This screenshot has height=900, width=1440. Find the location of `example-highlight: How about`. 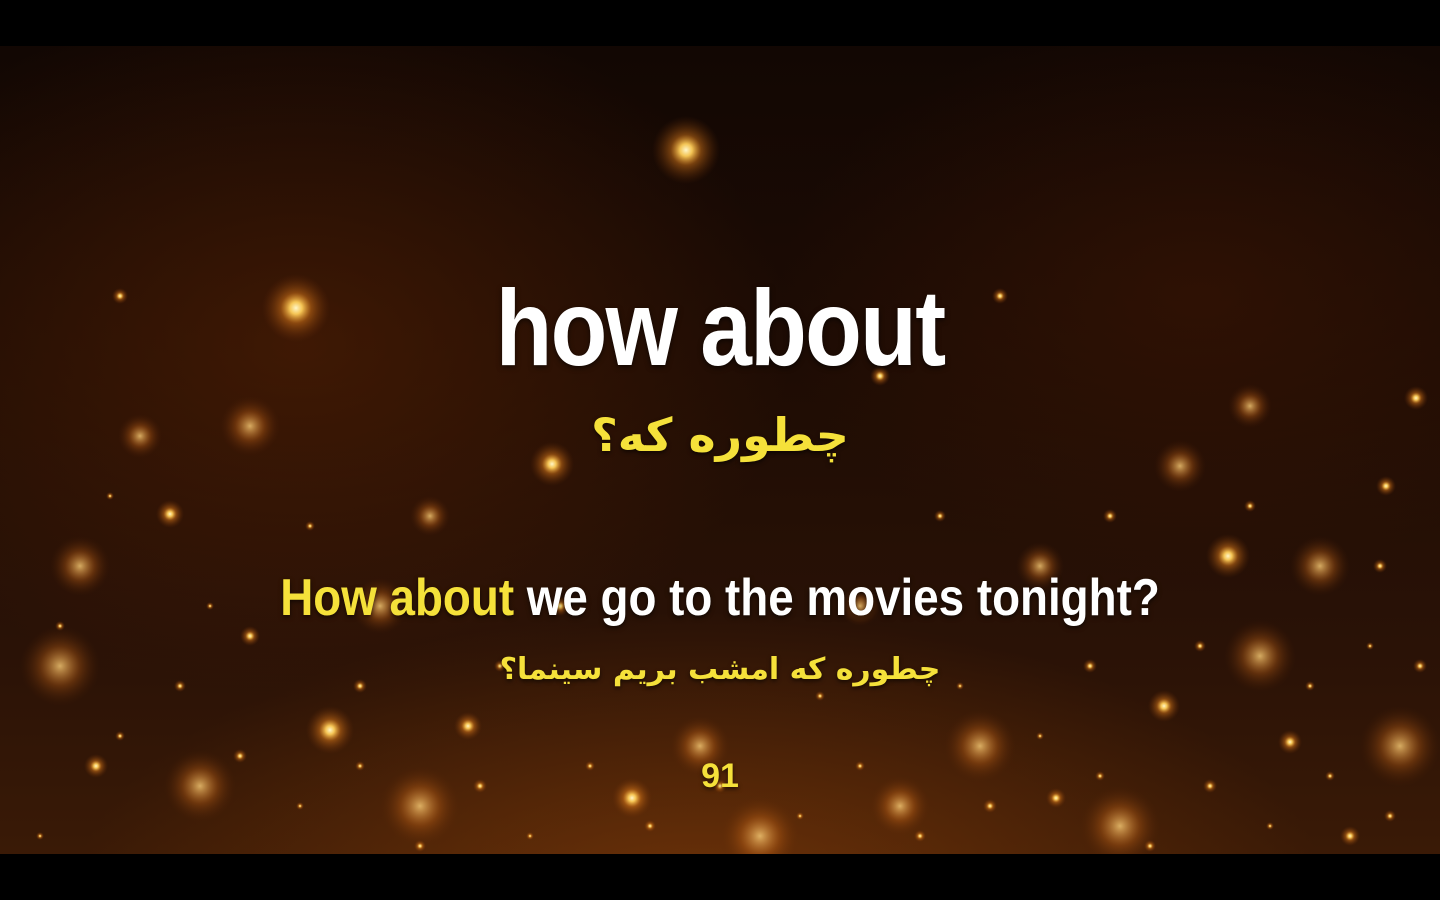

example-highlight: How about is located at coordinates (397, 598).